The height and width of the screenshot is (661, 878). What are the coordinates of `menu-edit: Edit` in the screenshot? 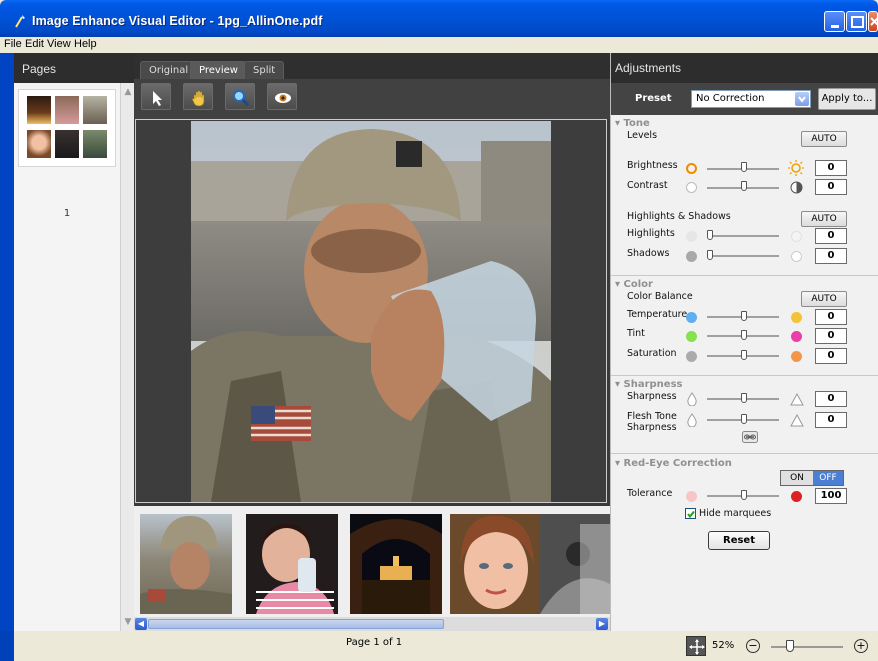 It's located at (34, 44).